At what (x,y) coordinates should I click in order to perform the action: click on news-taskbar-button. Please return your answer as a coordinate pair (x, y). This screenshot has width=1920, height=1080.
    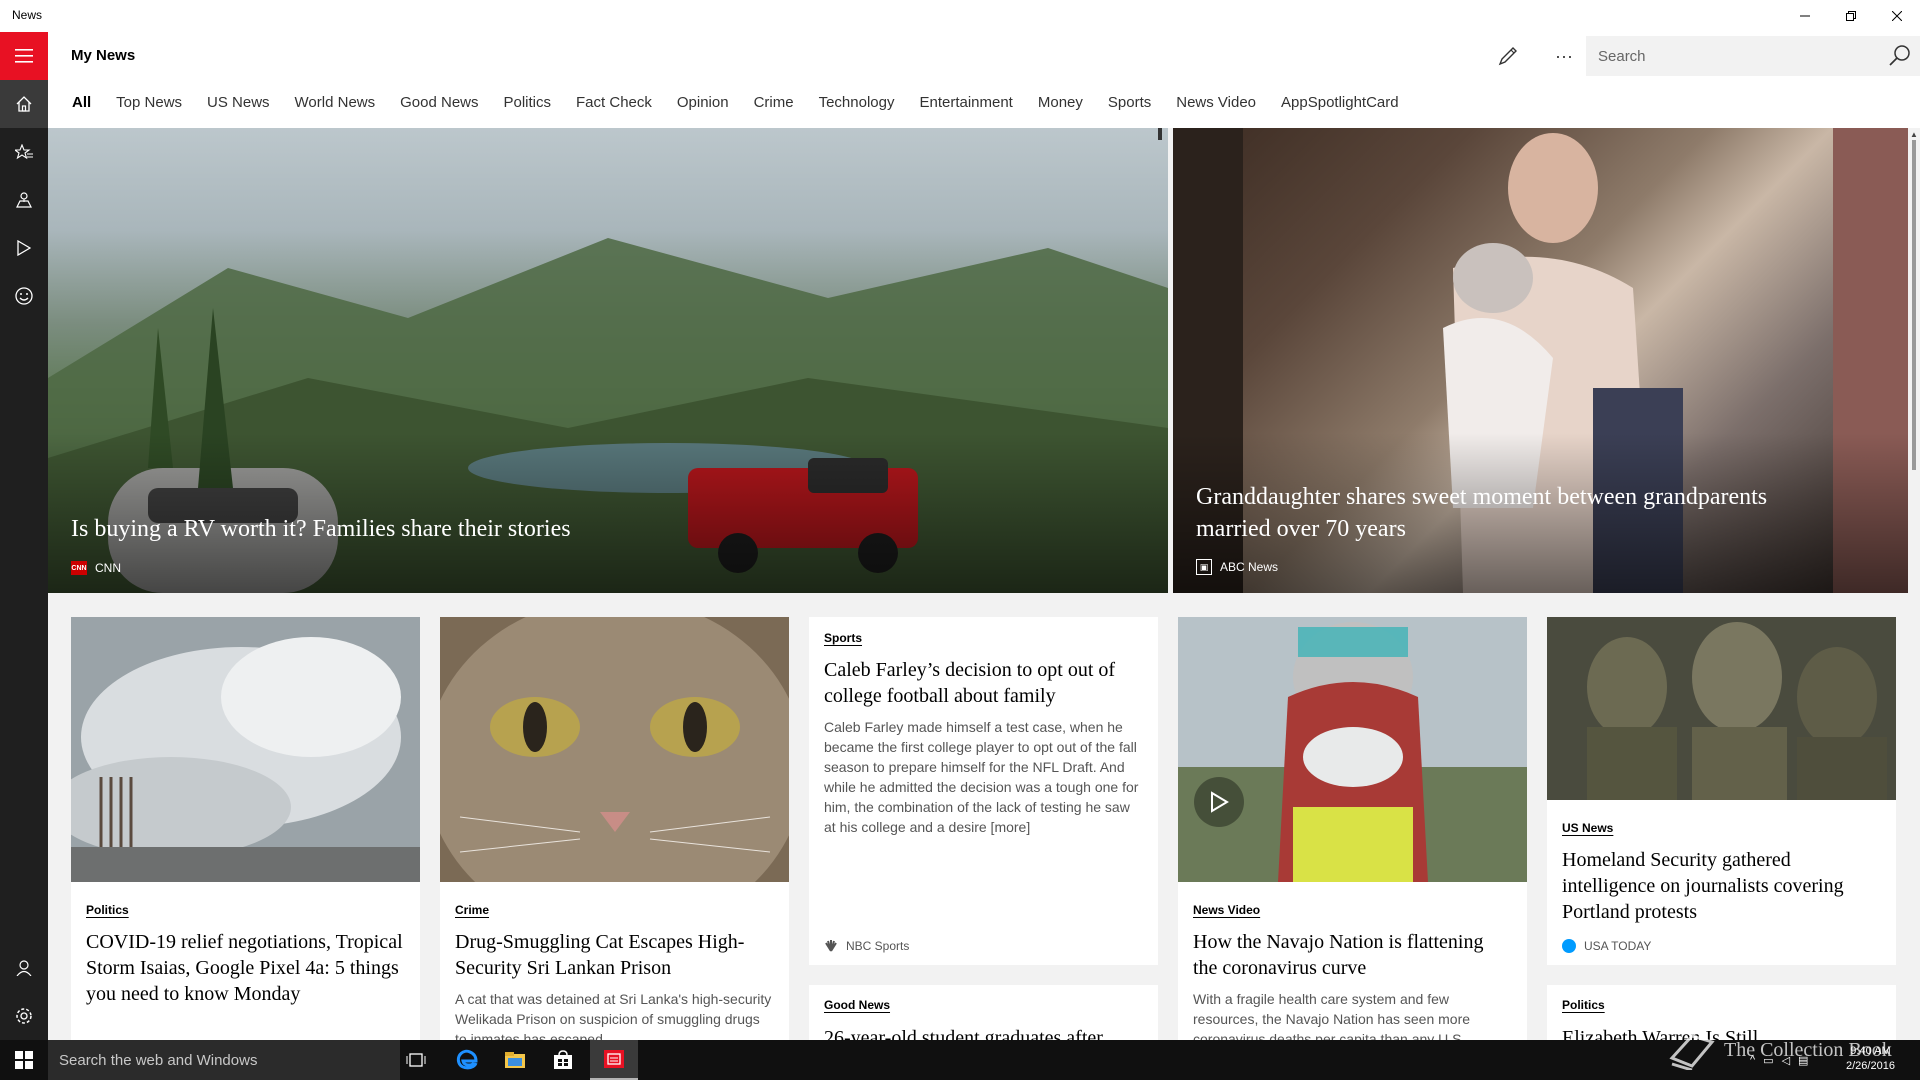
    Looking at the image, I should click on (614, 1060).